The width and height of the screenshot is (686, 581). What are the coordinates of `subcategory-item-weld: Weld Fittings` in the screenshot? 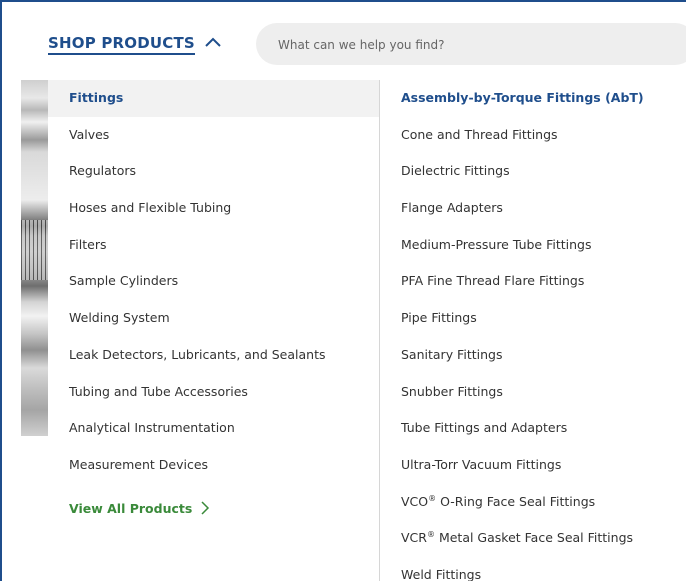 It's located at (533, 569).